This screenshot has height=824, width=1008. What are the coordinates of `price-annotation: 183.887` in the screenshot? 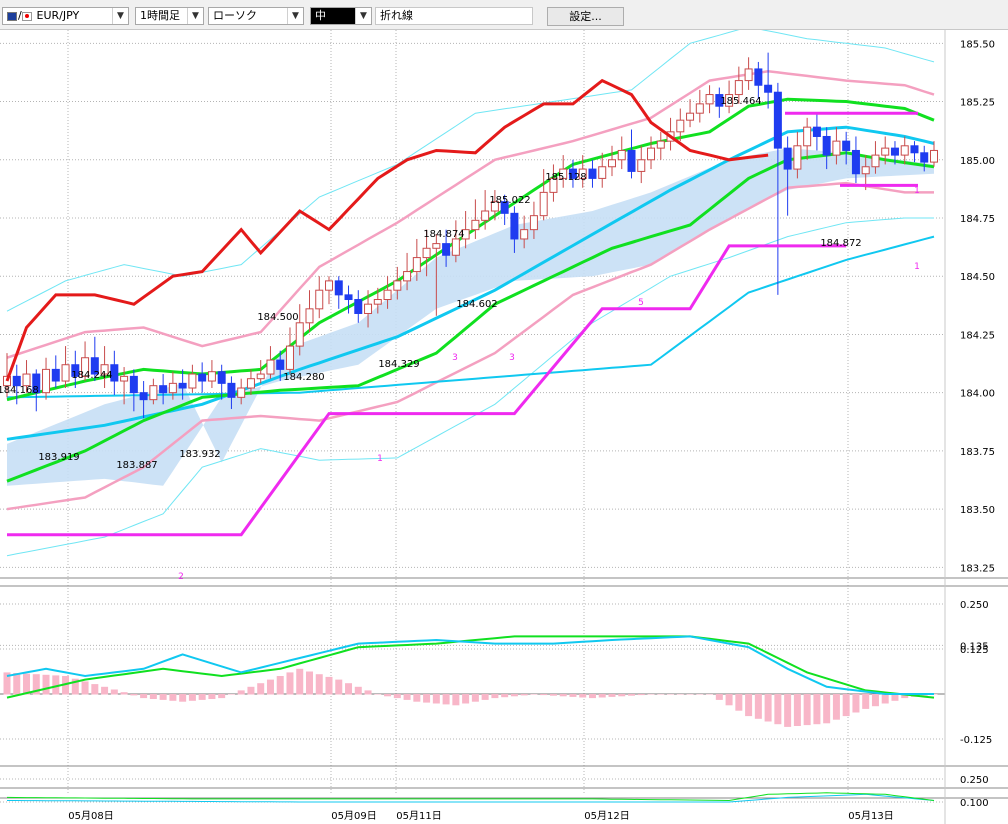 It's located at (136, 465).